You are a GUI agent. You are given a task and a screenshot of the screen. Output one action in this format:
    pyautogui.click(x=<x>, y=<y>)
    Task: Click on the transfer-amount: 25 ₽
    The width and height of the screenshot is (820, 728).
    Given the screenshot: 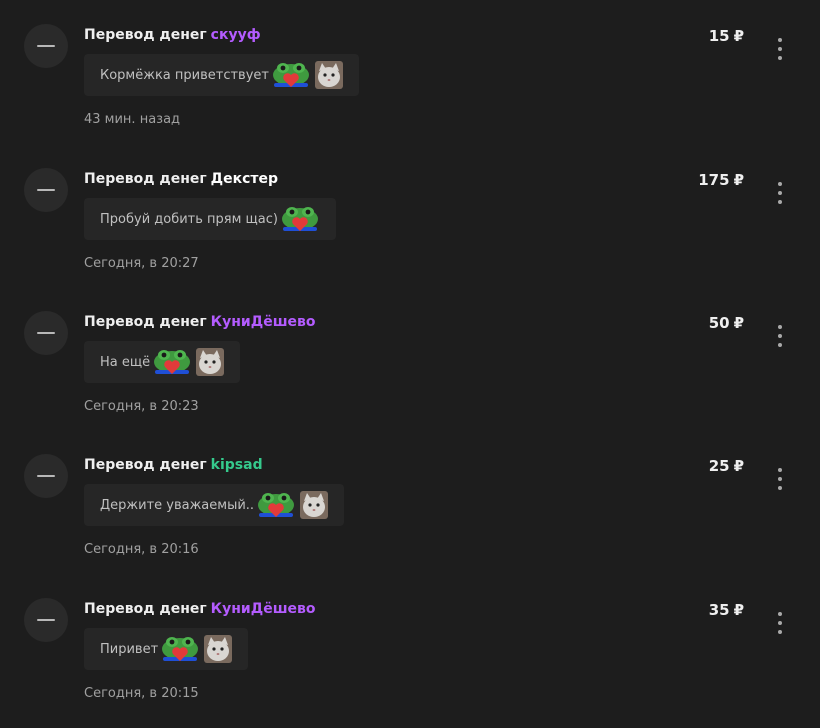 What is the action you would take?
    pyautogui.click(x=726, y=466)
    